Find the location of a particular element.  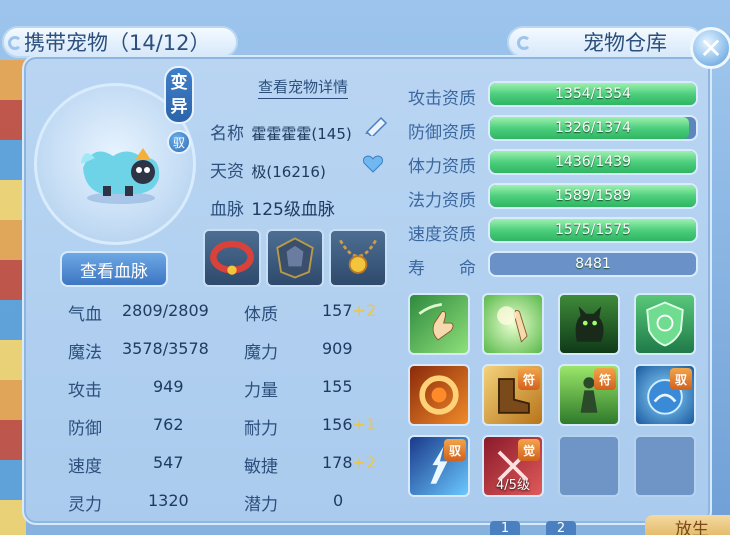

attr-label-strength: 力量 is located at coordinates (261, 391).